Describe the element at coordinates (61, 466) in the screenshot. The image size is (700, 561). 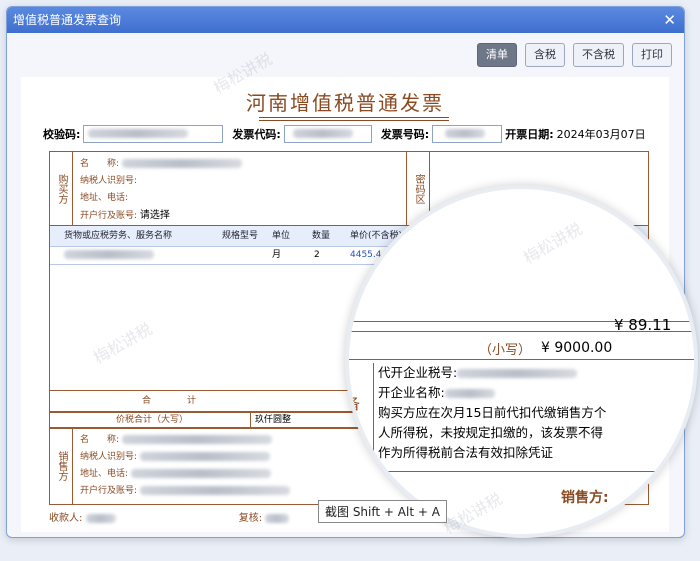
I see `seller-side-label: 销售方` at that location.